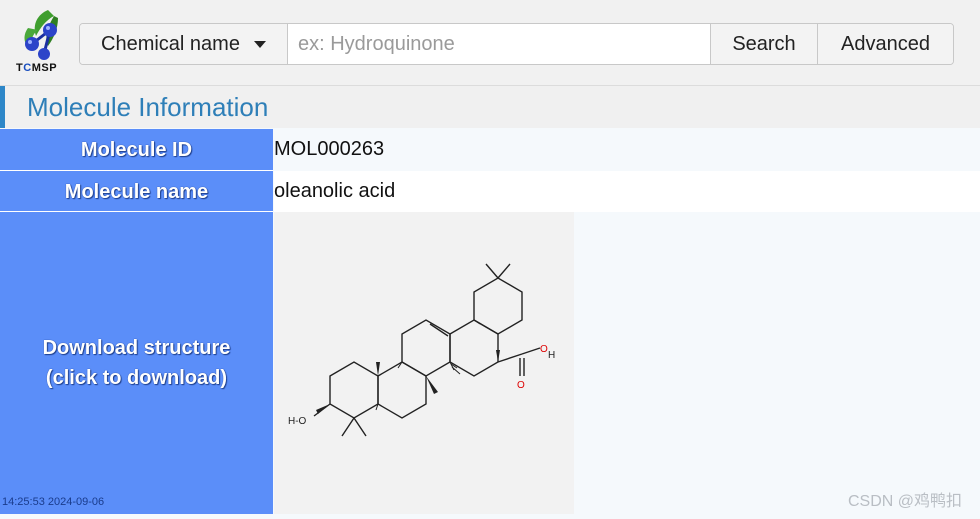 Image resolution: width=980 pixels, height=519 pixels. I want to click on watermark: CSDN @鸡鸭扣, so click(905, 501).